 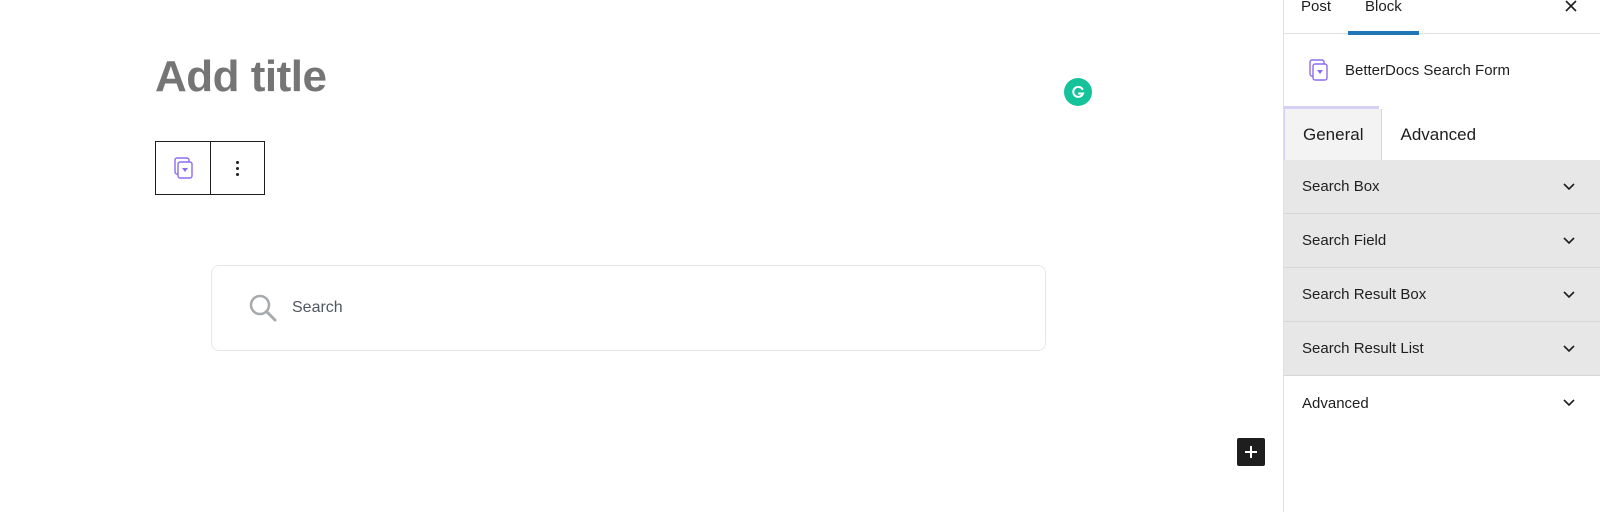 What do you see at coordinates (1442, 187) in the screenshot?
I see `panel-search-box: Search Box` at bounding box center [1442, 187].